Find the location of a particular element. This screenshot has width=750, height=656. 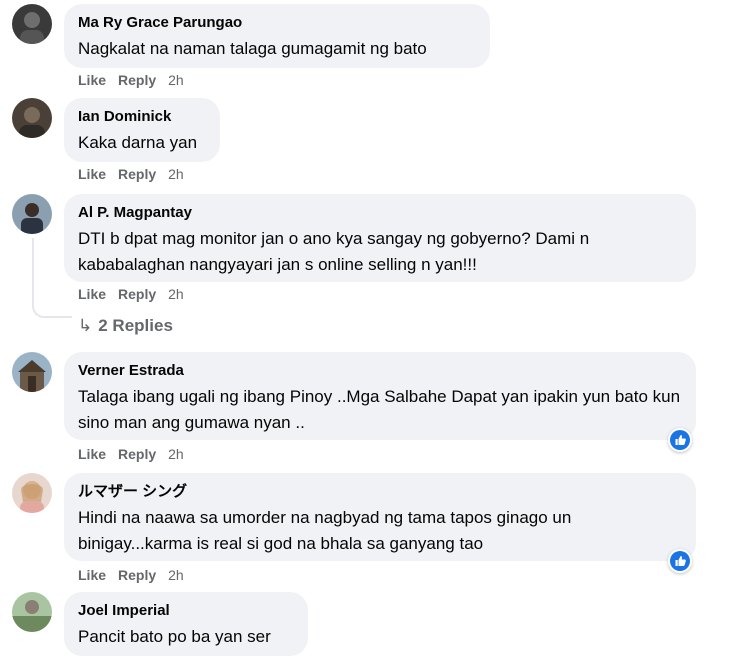

comment-author: Al P. Magpantay is located at coordinates (380, 213).